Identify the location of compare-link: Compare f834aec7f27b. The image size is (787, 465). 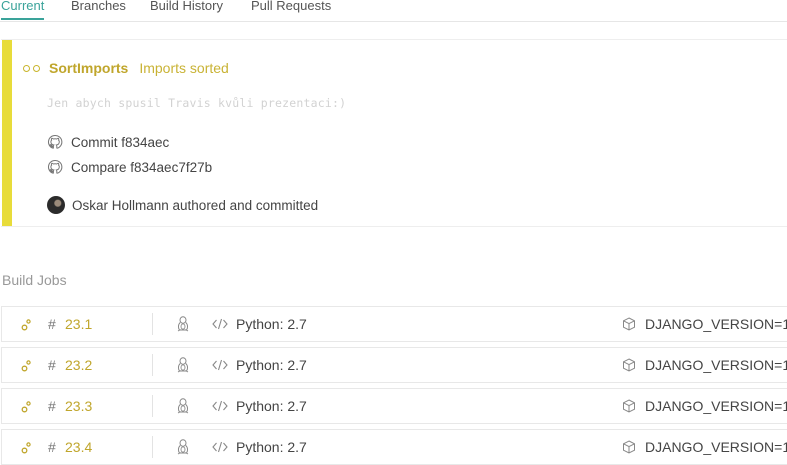
(129, 167).